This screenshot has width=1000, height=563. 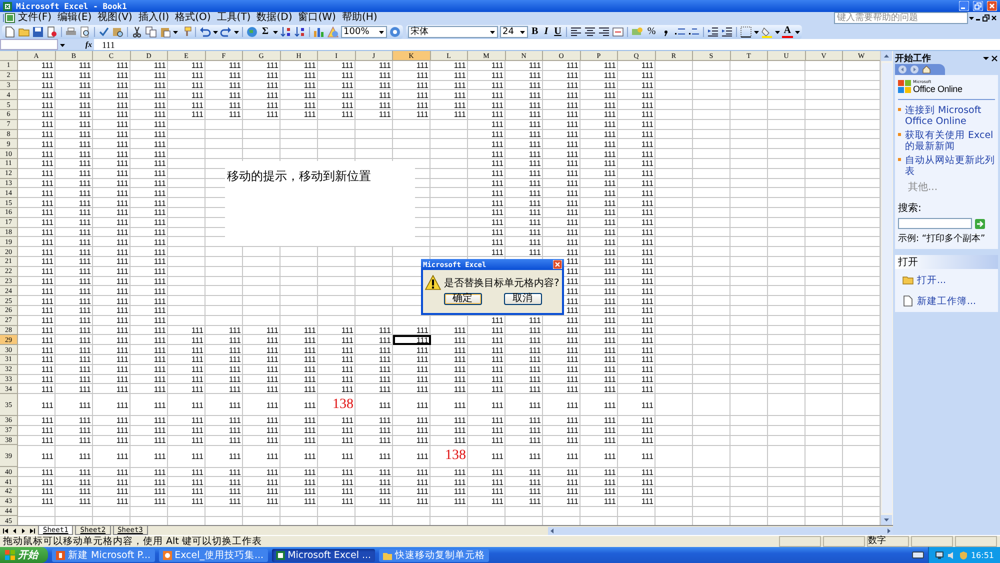 What do you see at coordinates (165, 32) in the screenshot?
I see `paste-icon` at bounding box center [165, 32].